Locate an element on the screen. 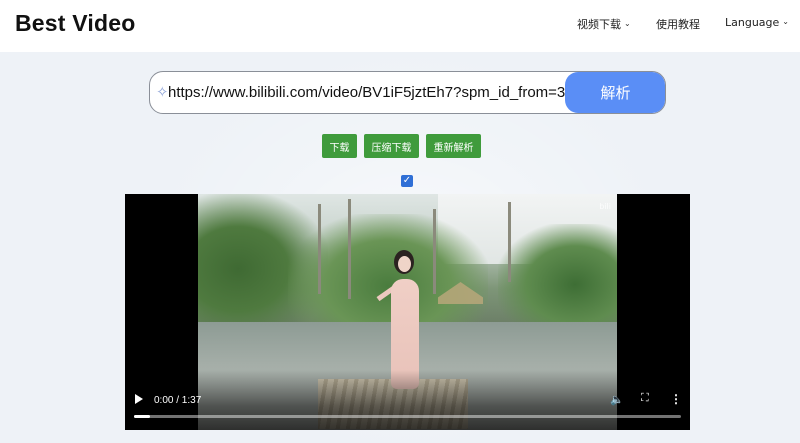  nav-language-label: Language is located at coordinates (752, 22).